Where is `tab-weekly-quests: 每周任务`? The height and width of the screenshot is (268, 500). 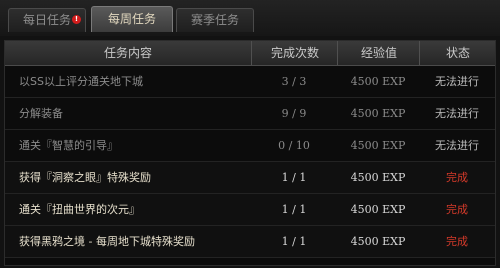
tab-weekly-quests: 每周任务 is located at coordinates (132, 19).